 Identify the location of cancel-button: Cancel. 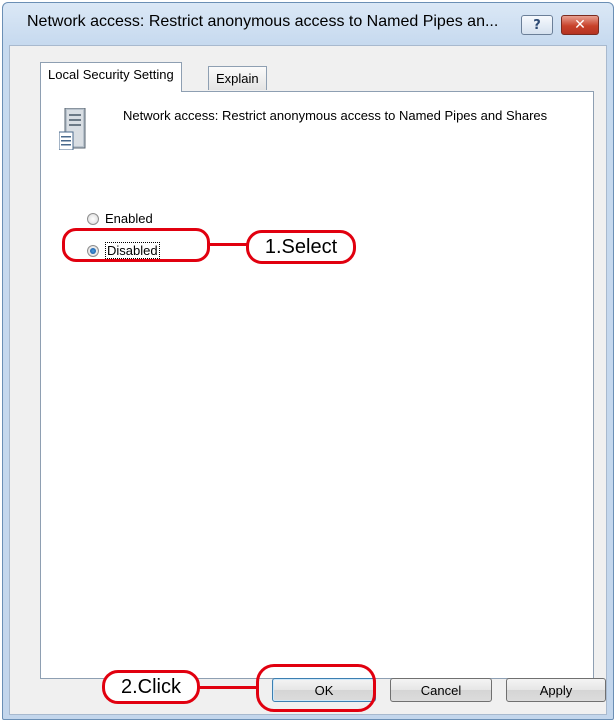
(441, 690).